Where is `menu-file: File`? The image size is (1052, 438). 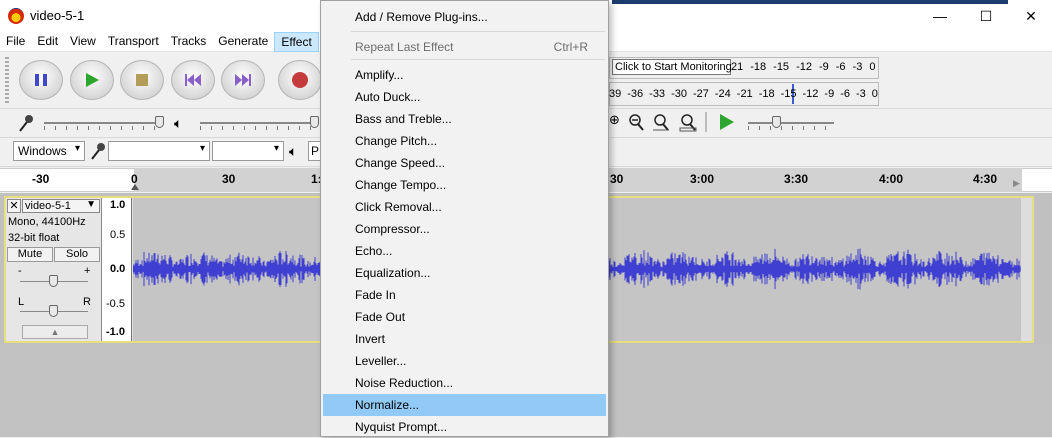 menu-file: File is located at coordinates (15, 42).